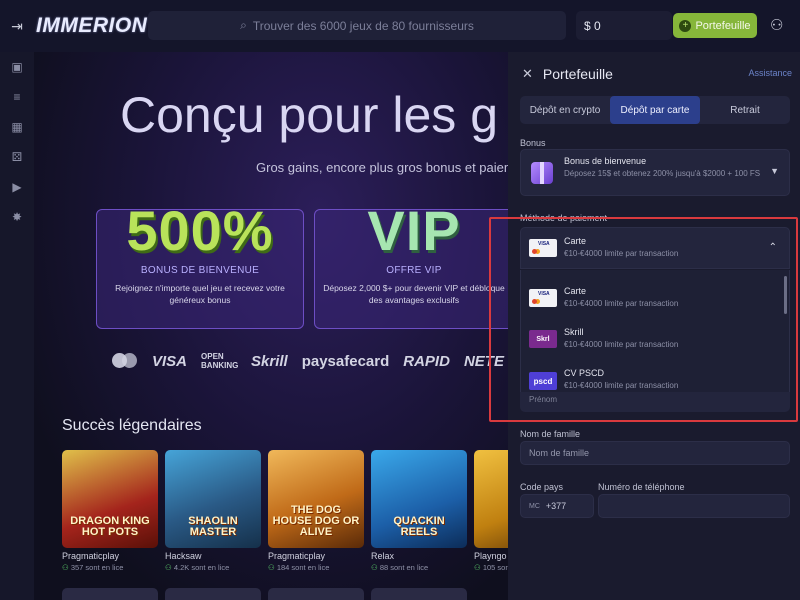 This screenshot has height=600, width=800. I want to click on user-icon: ⚇, so click(779, 25).